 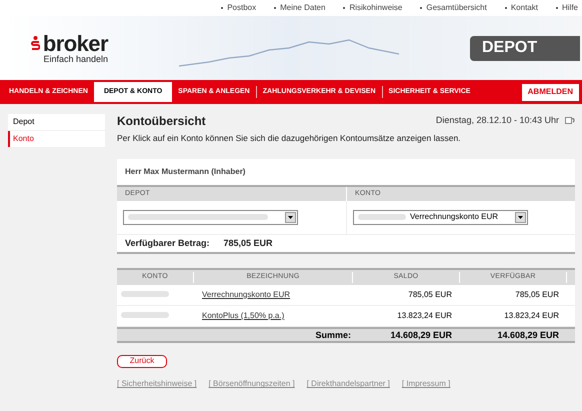 I want to click on logout-button: ABMELDEN, so click(x=550, y=92).